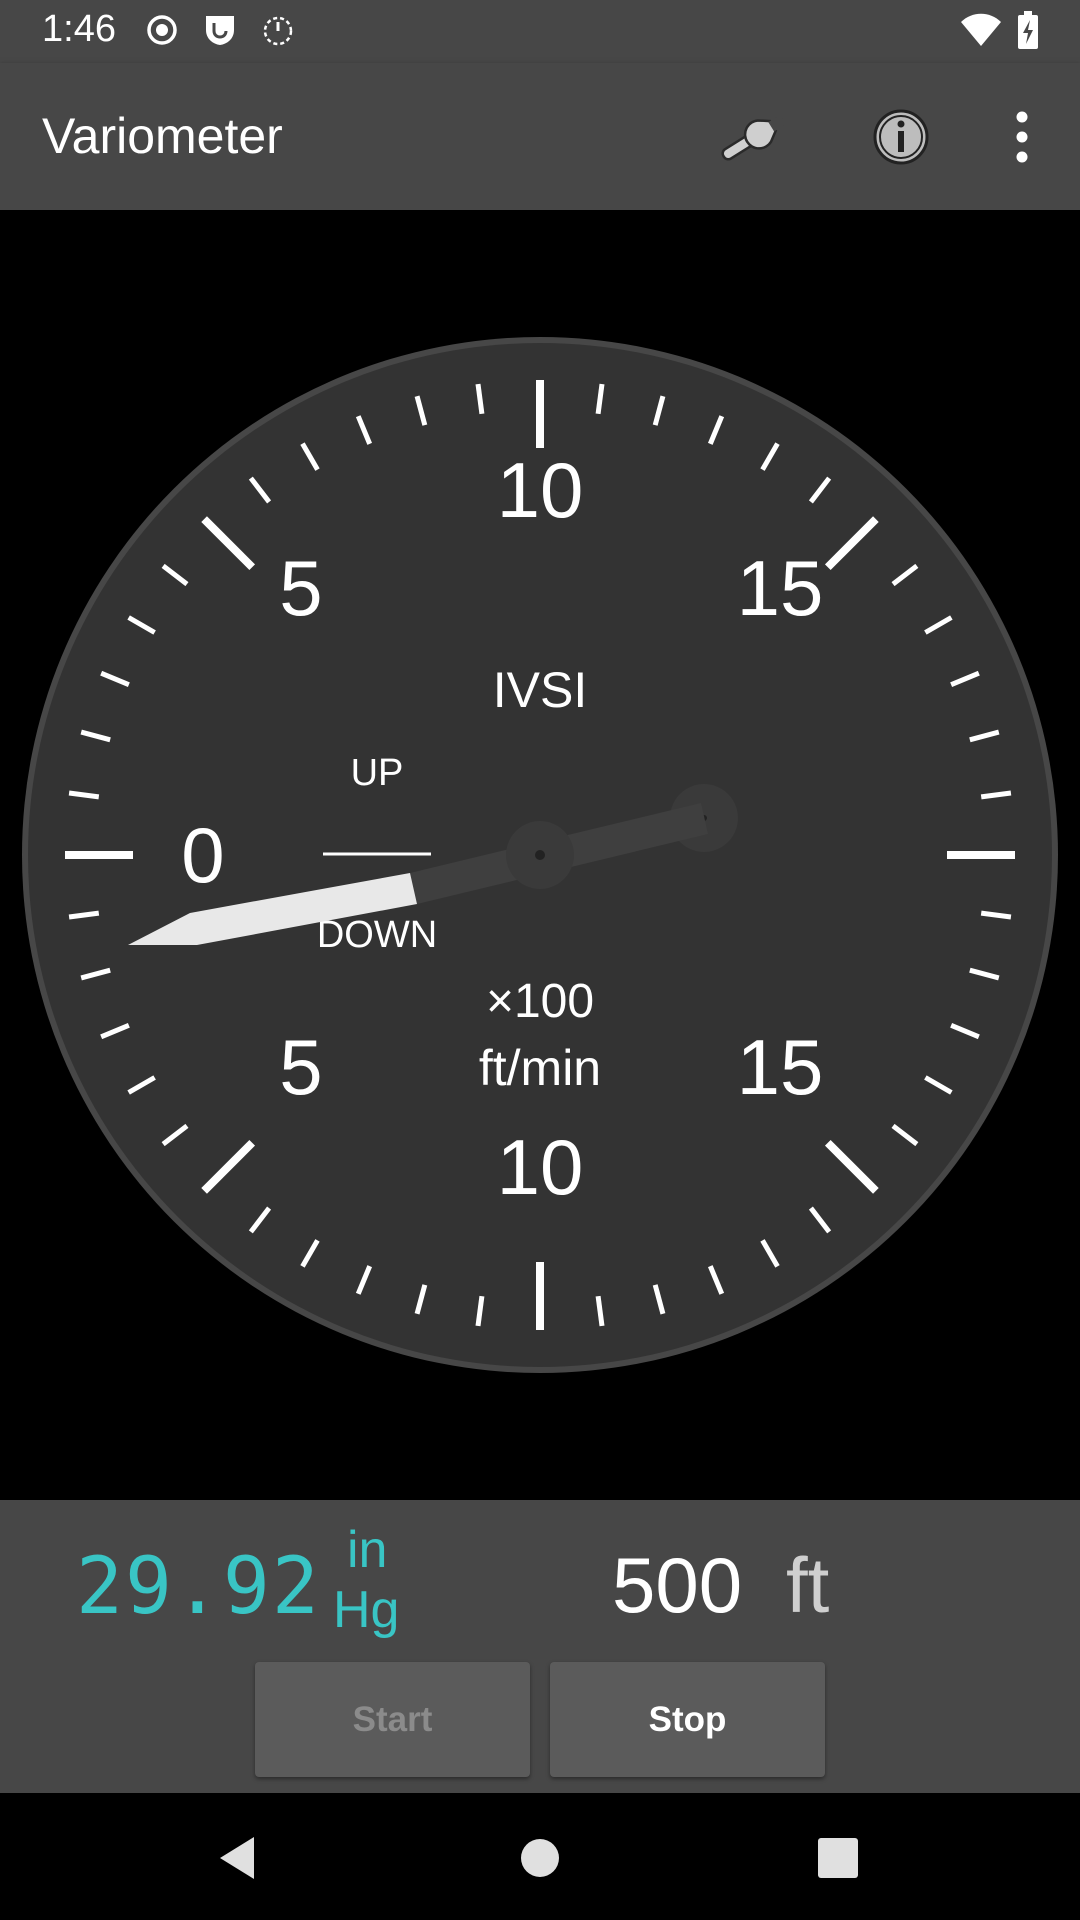 This screenshot has width=1080, height=1920. I want to click on altitude-value: 500, so click(677, 1585).